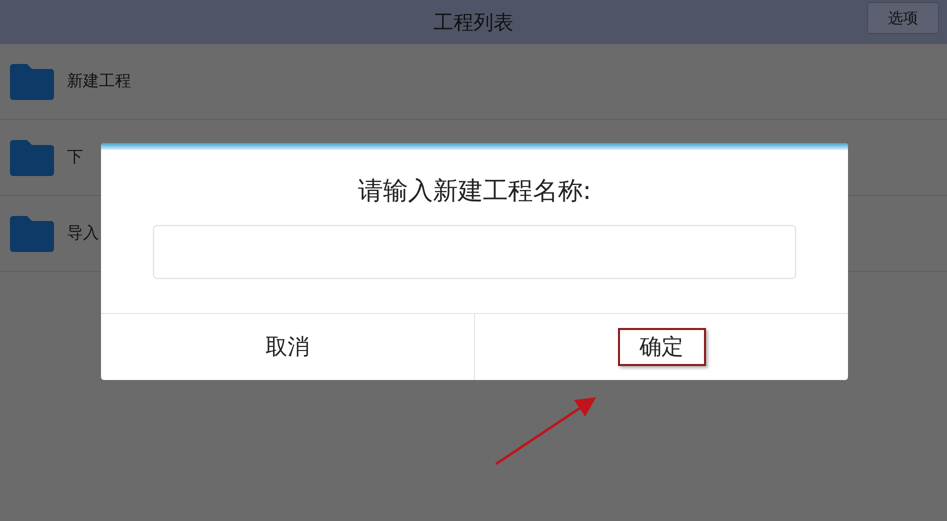 This screenshot has height=521, width=947. Describe the element at coordinates (662, 347) in the screenshot. I see `confirm-button: 确定` at that location.